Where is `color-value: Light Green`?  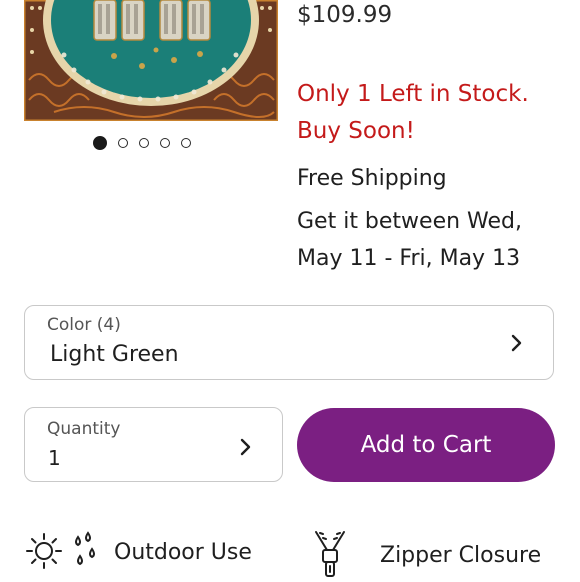 color-value: Light Green is located at coordinates (114, 354).